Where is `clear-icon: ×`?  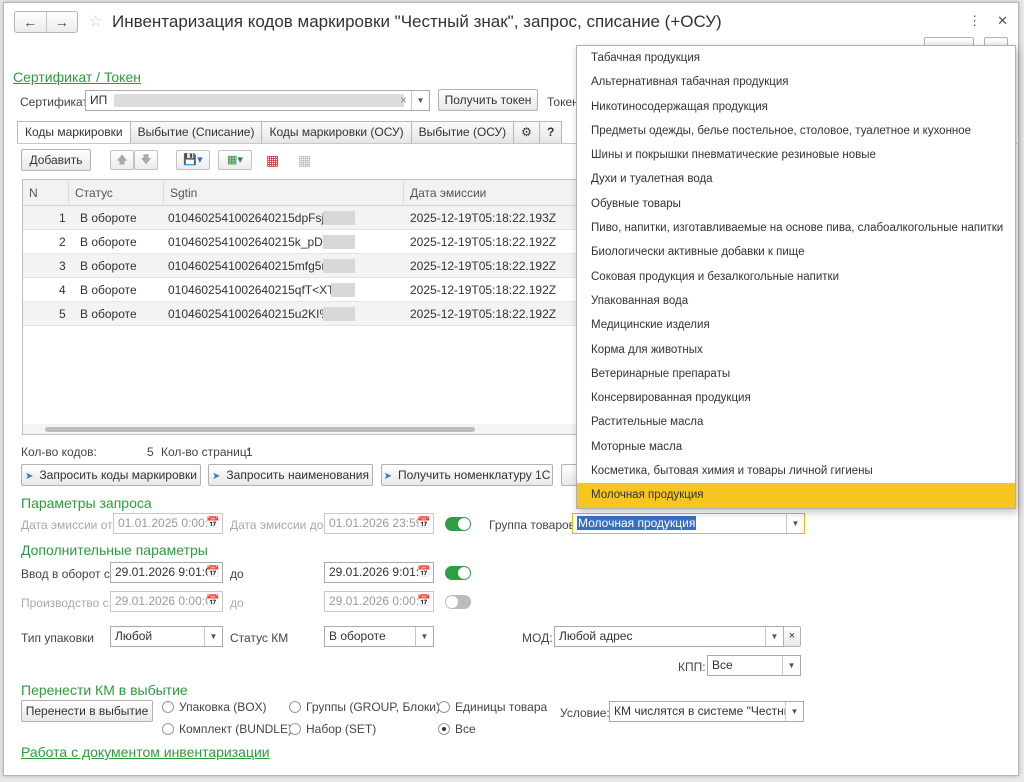 clear-icon: × is located at coordinates (403, 100).